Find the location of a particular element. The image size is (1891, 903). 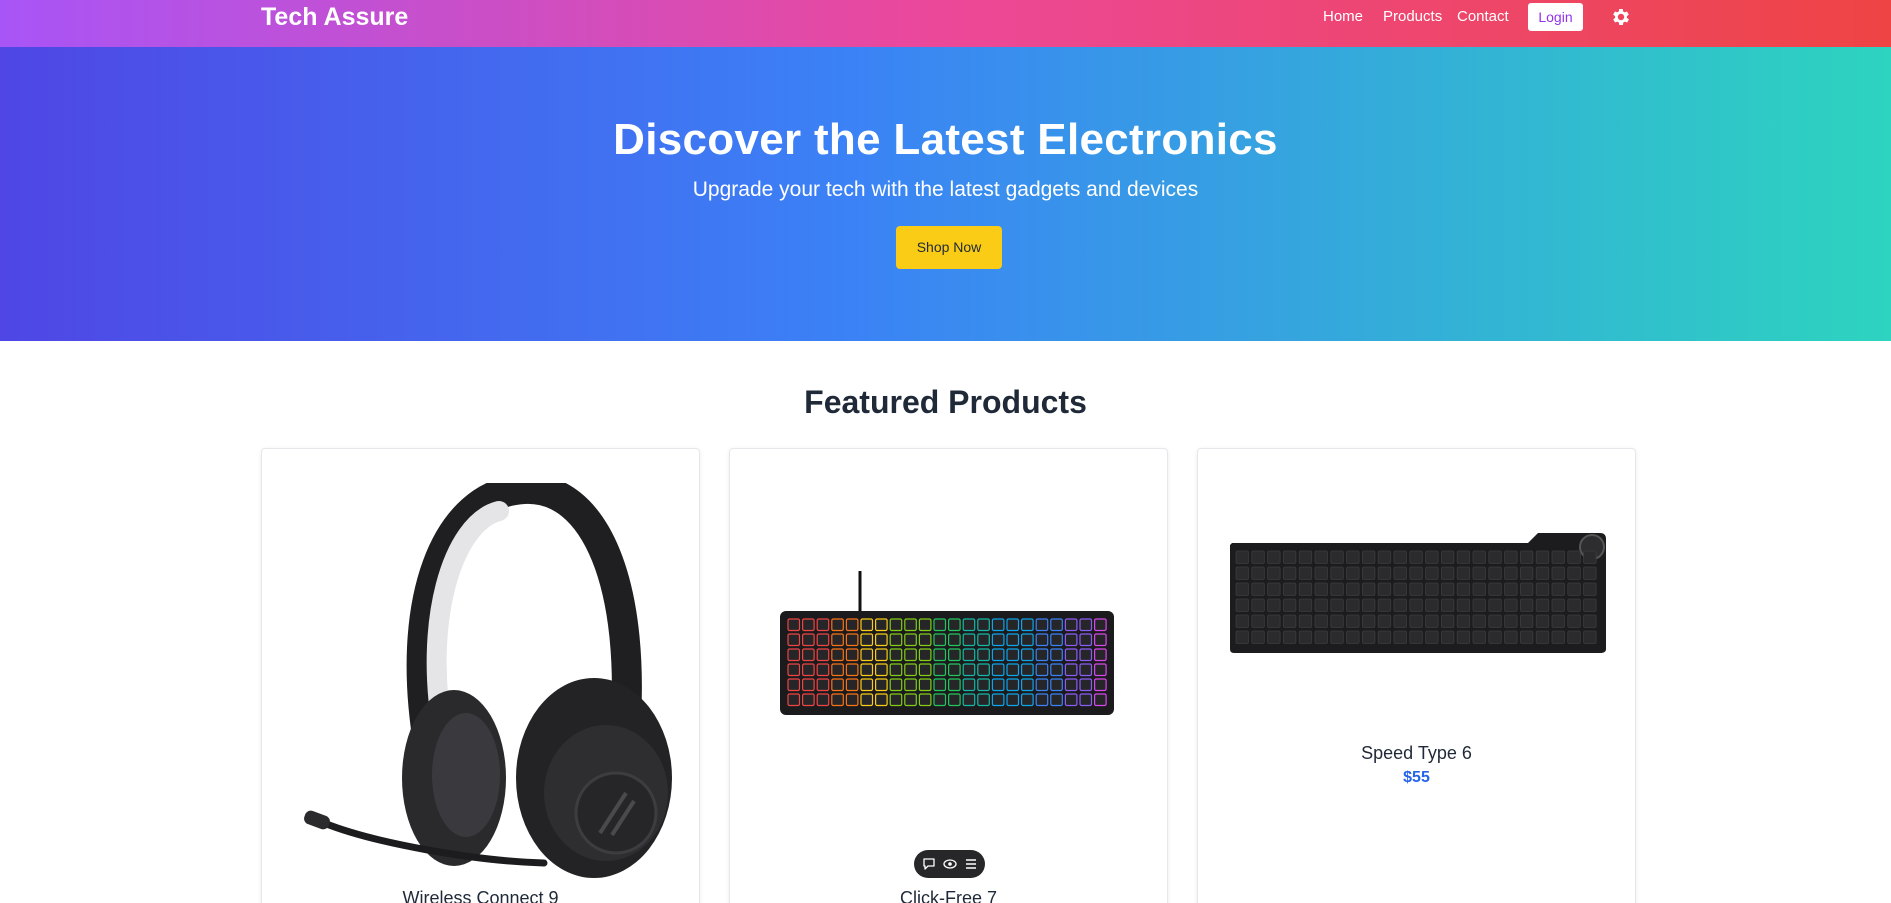

product-name: Click-Free 7 is located at coordinates (948, 895).